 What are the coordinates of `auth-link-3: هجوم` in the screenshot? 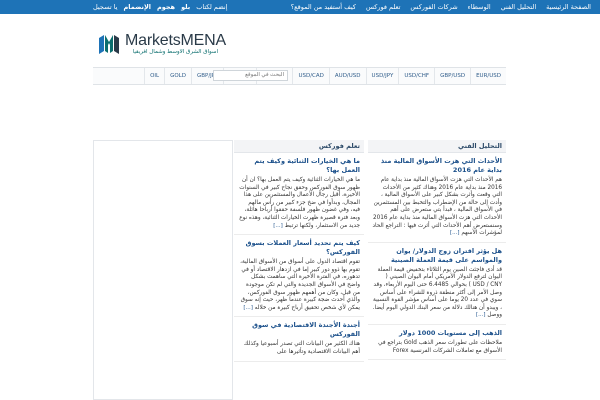 It's located at (166, 7).